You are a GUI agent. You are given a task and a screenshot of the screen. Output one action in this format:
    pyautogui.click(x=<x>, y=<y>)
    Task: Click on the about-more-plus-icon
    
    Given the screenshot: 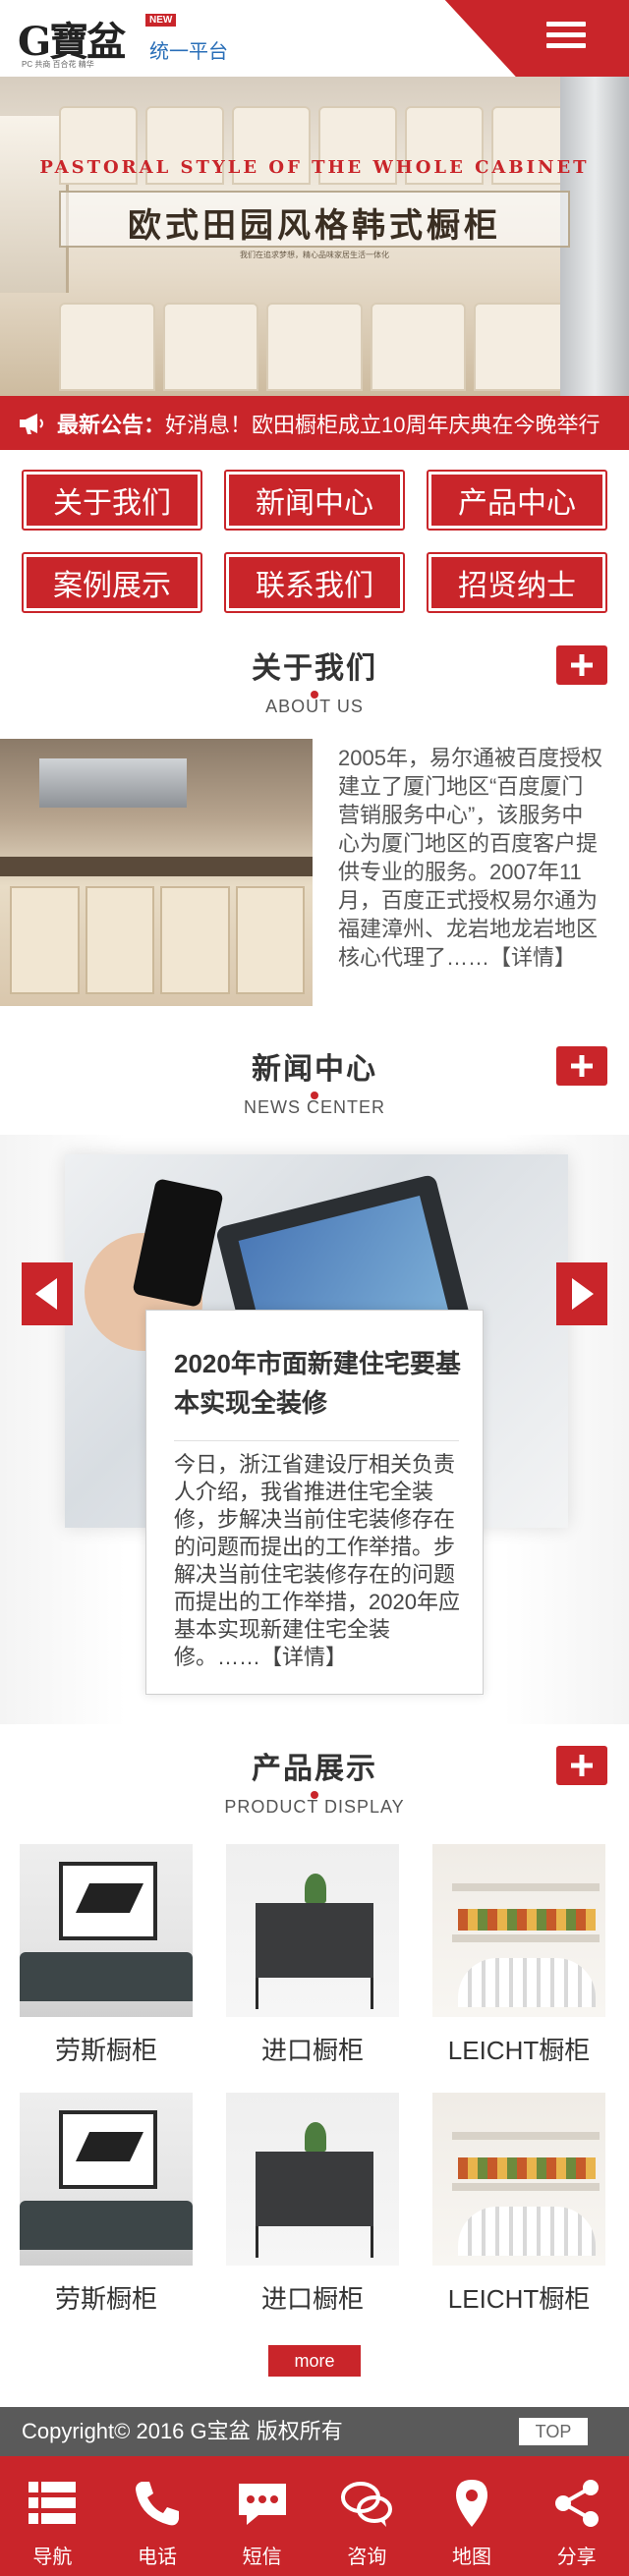 What is the action you would take?
    pyautogui.click(x=581, y=665)
    